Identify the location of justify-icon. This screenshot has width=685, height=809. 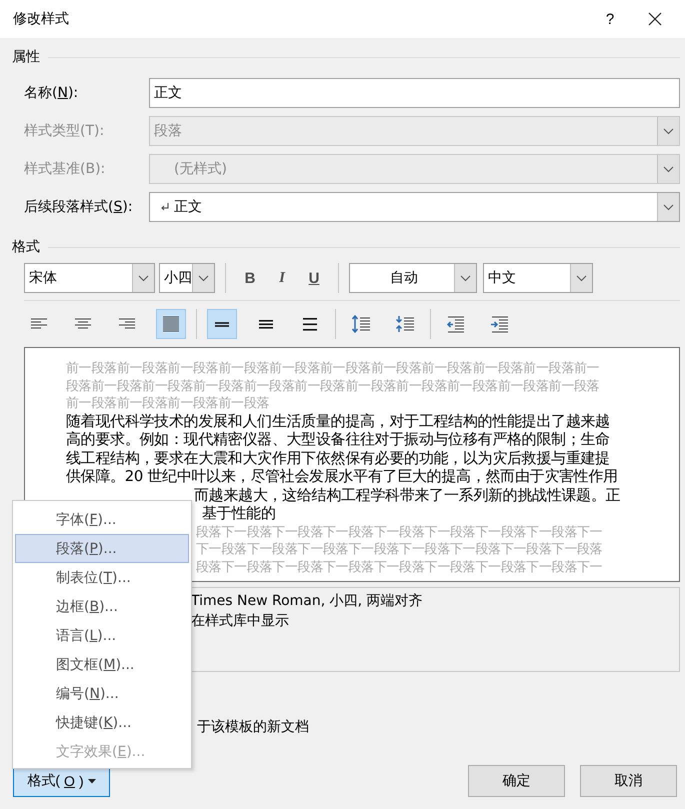
(171, 324).